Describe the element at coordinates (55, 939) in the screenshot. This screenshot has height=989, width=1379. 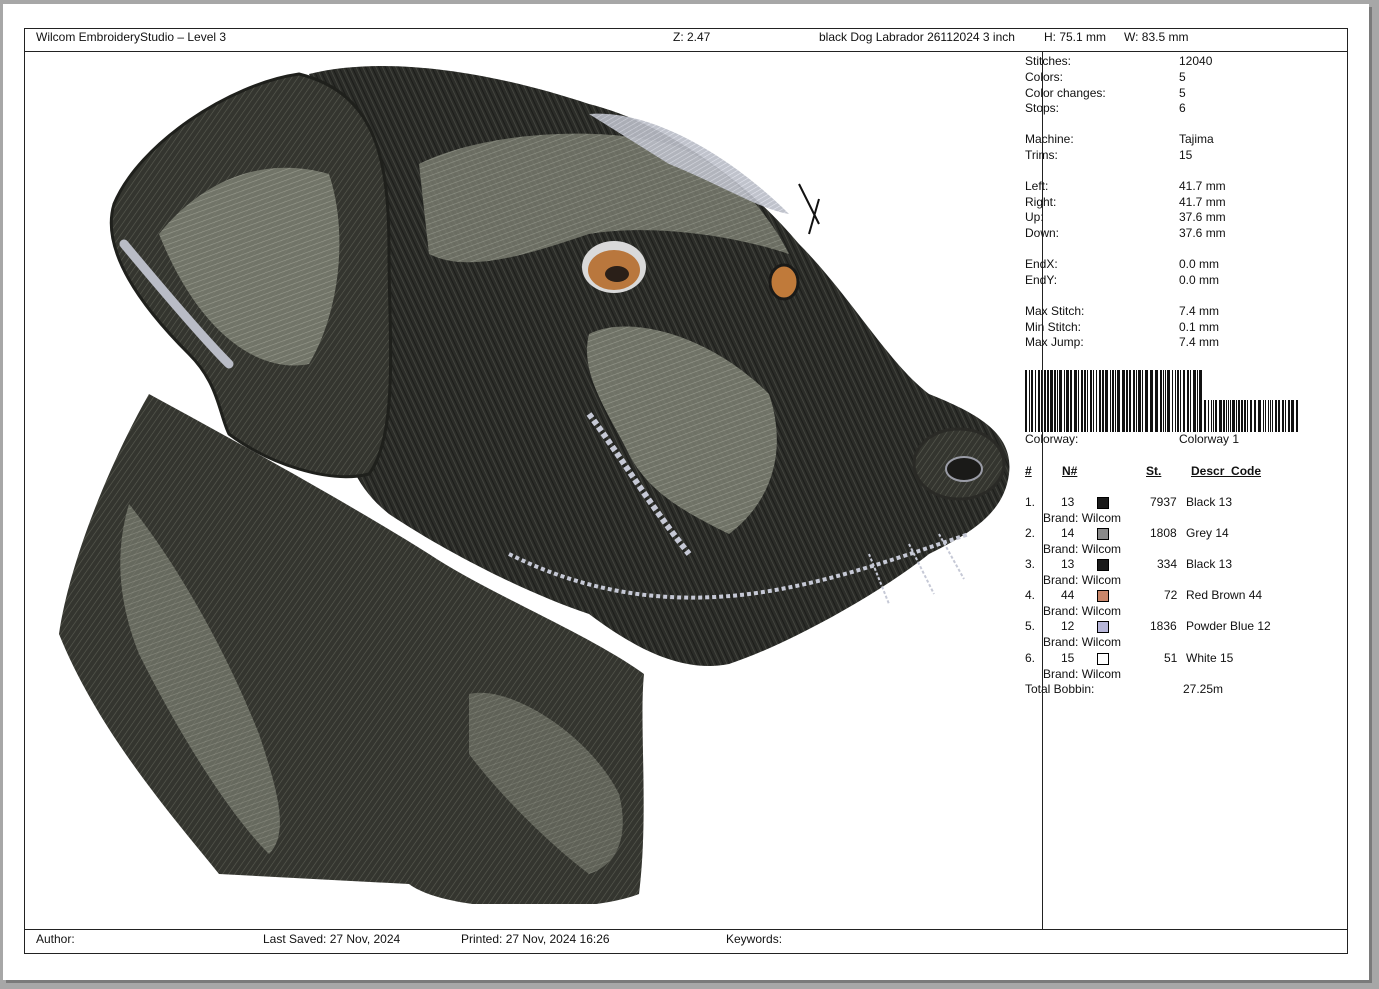
I see `footer-author: Author:` at that location.